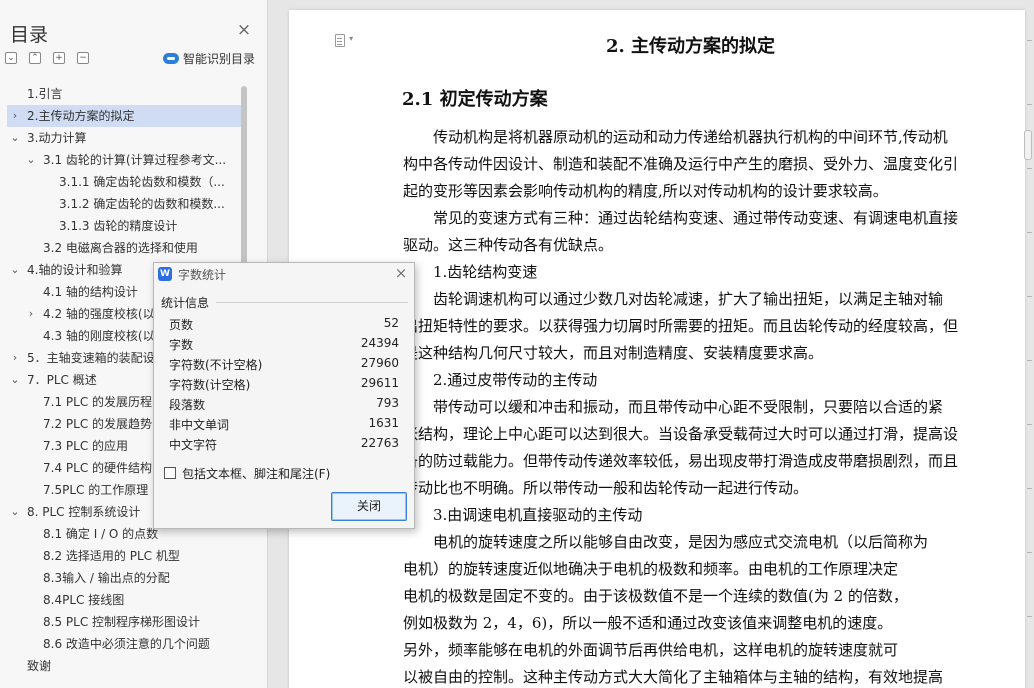 Image resolution: width=1034 pixels, height=688 pixels. Describe the element at coordinates (401, 273) in the screenshot. I see `dialog-close-icon: ×` at that location.